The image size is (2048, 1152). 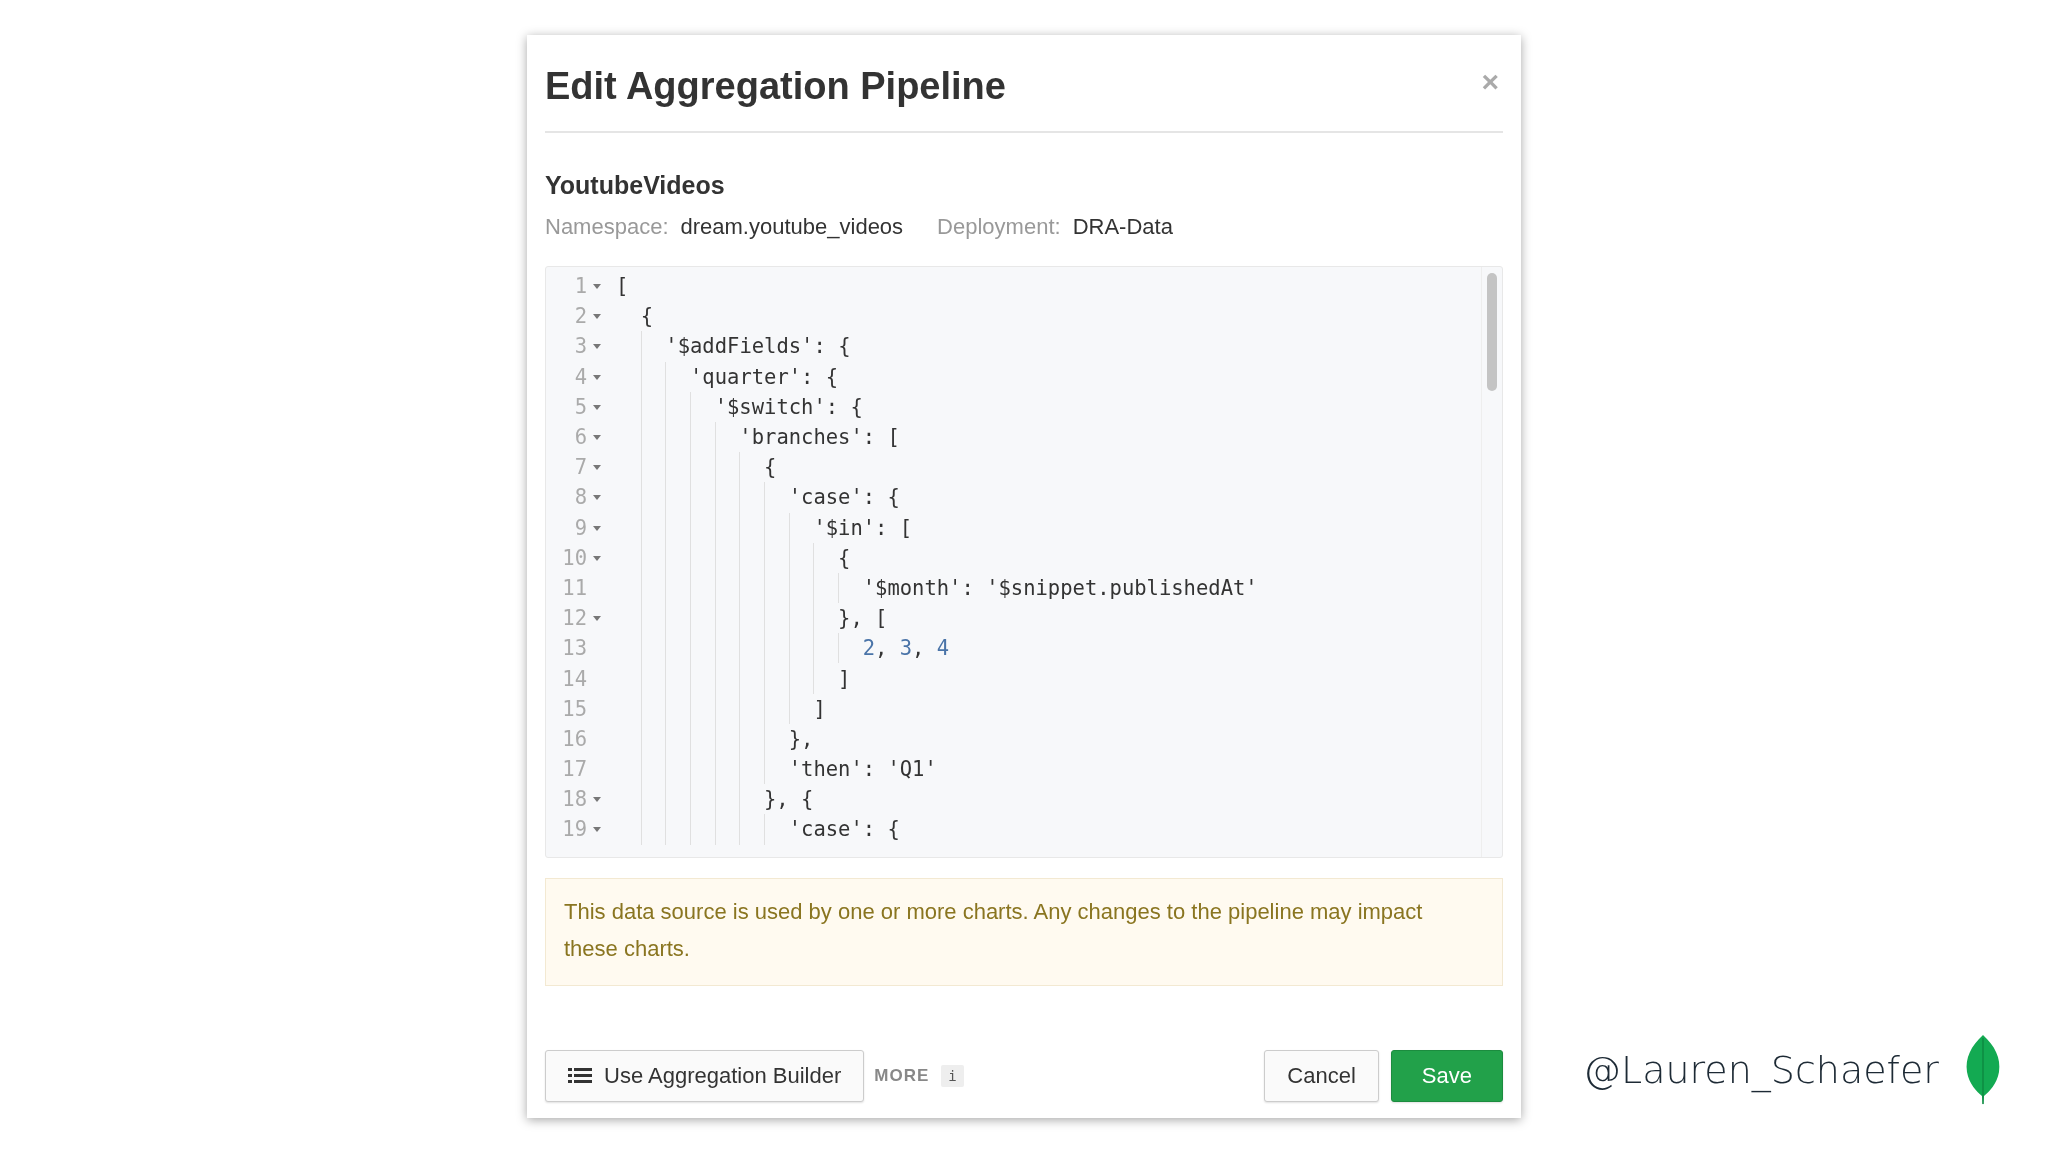 What do you see at coordinates (789, 799) in the screenshot?
I see `code-text: }, {` at bounding box center [789, 799].